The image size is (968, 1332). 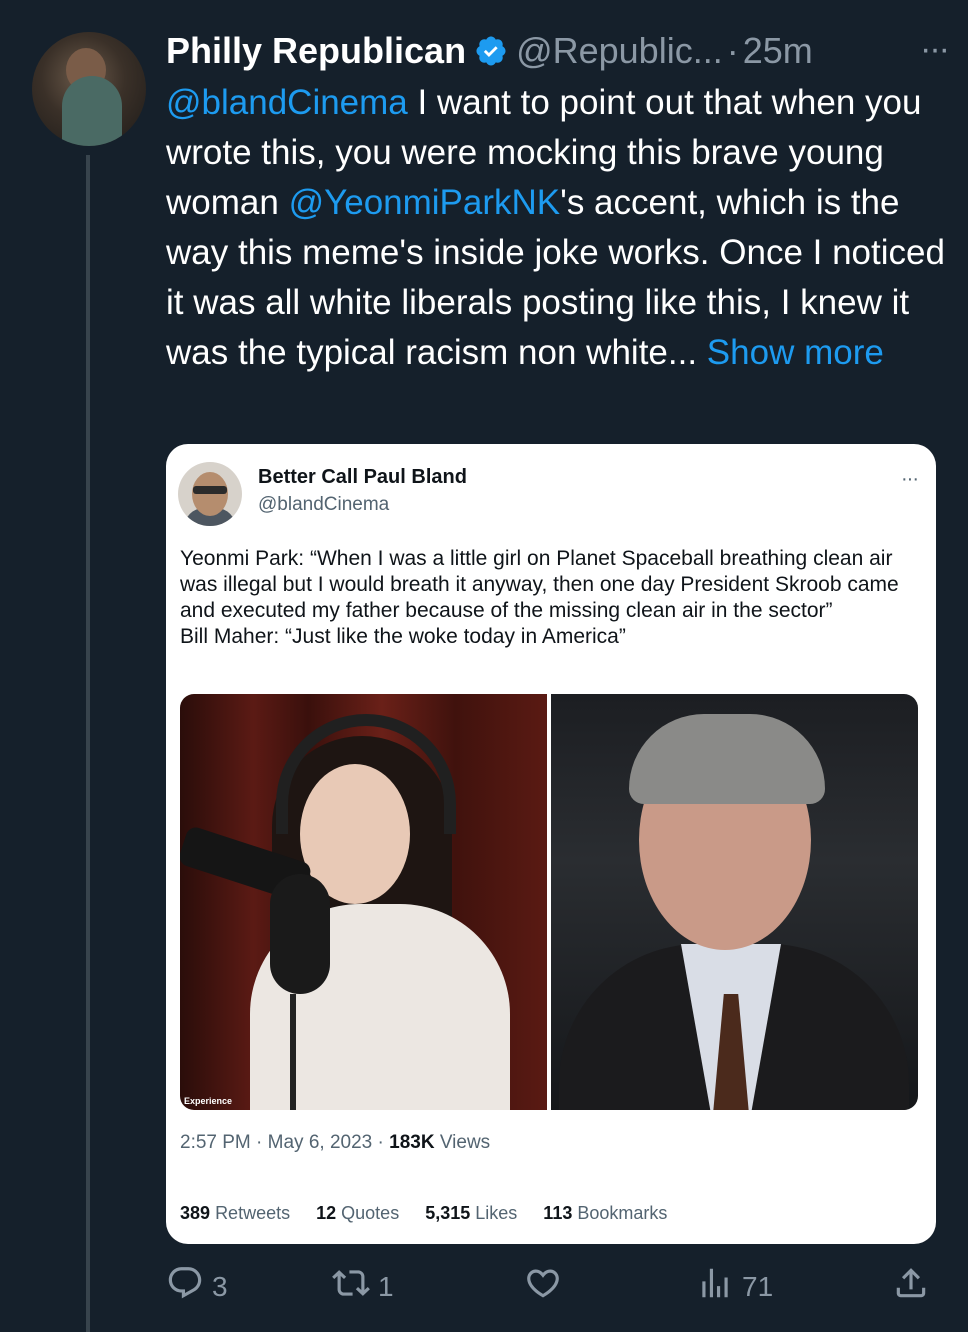 I want to click on quoted-date: May 6, 2023, so click(x=320, y=1142).